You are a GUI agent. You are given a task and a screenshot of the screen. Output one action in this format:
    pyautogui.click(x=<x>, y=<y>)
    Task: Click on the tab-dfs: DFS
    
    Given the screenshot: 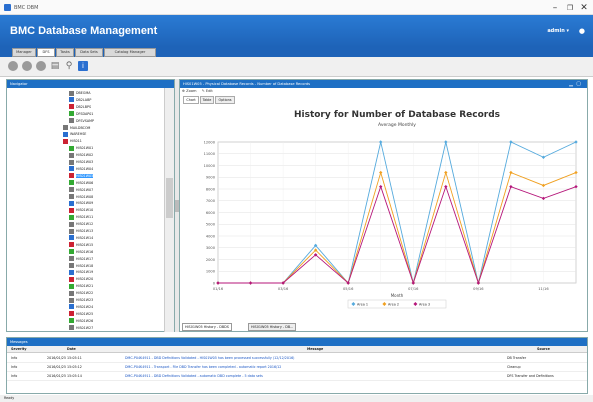 What is the action you would take?
    pyautogui.click(x=46, y=52)
    